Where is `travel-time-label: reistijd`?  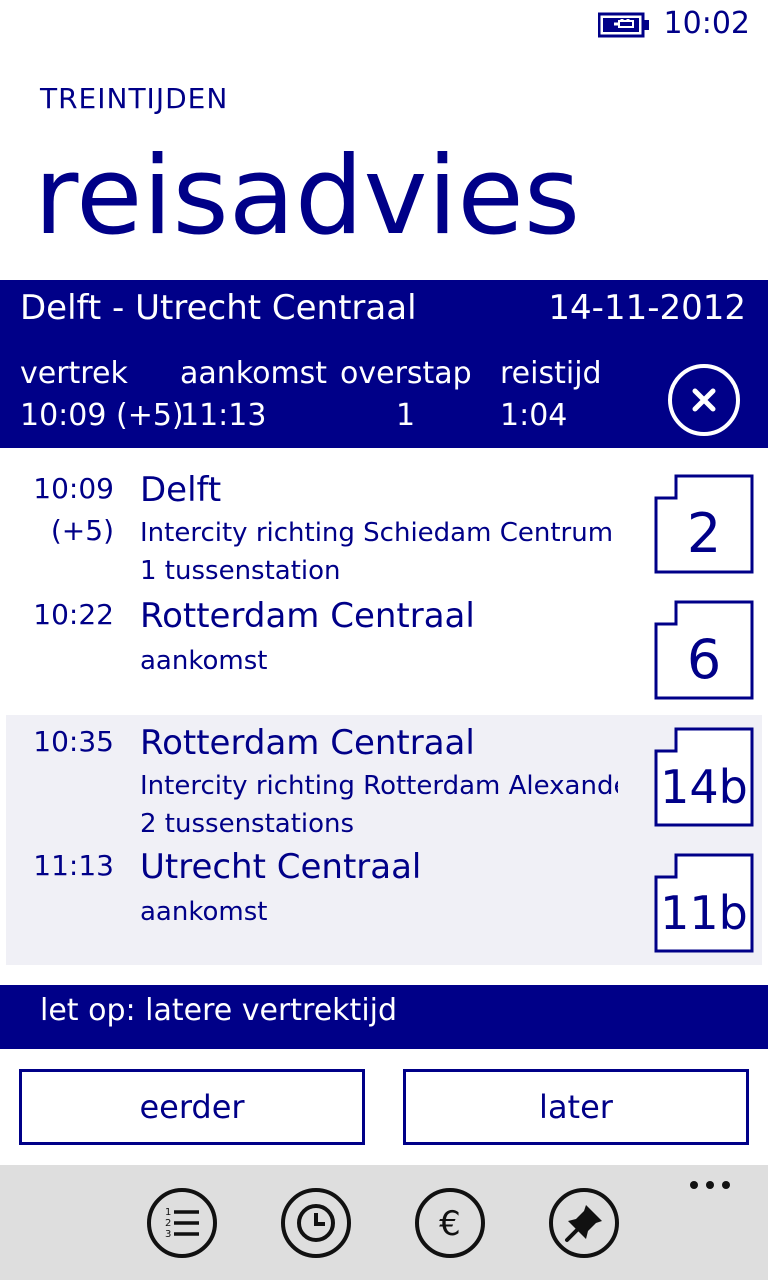 travel-time-label: reistijd is located at coordinates (551, 373).